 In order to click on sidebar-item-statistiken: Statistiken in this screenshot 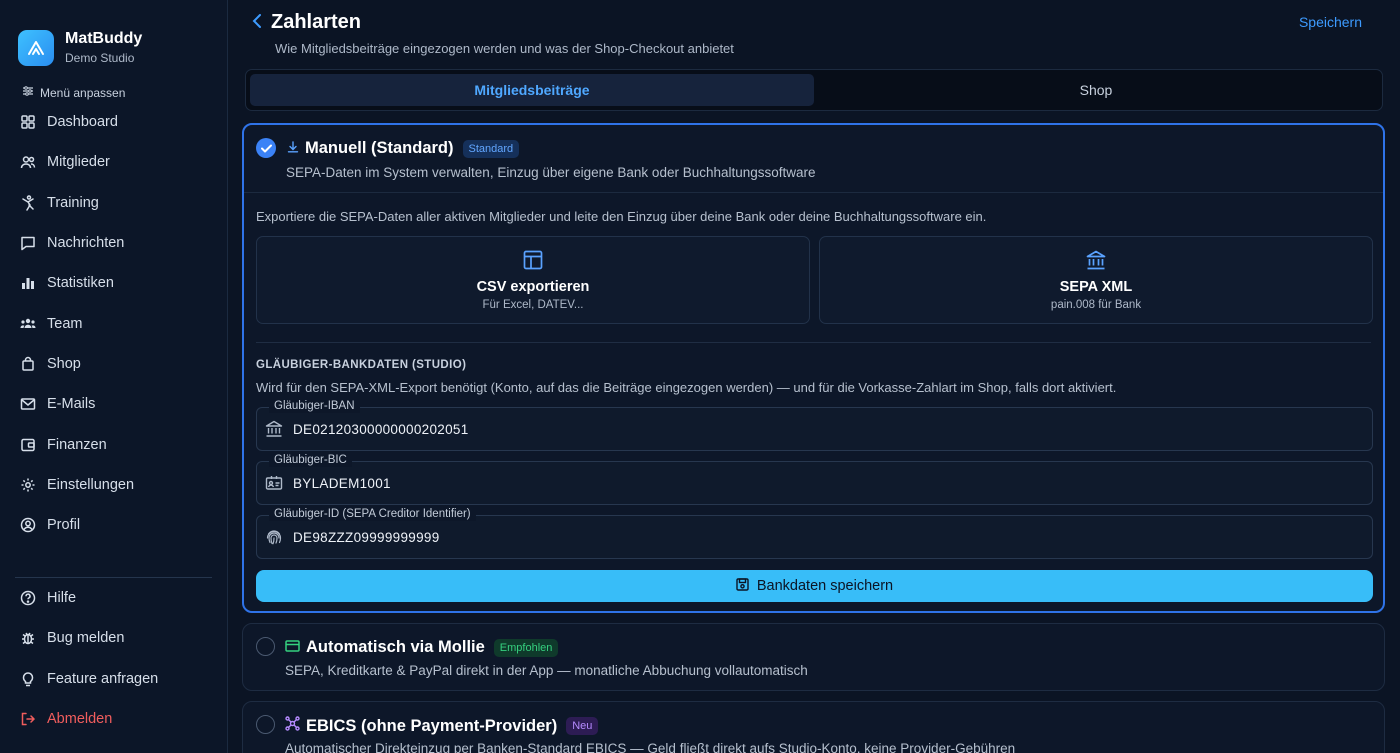, I will do `click(114, 283)`.